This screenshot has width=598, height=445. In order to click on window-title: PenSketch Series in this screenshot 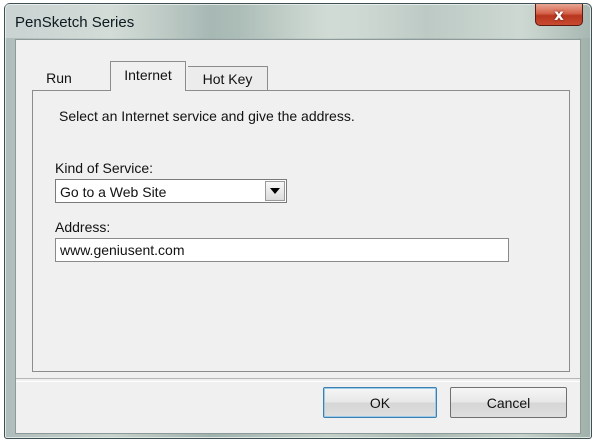, I will do `click(75, 22)`.